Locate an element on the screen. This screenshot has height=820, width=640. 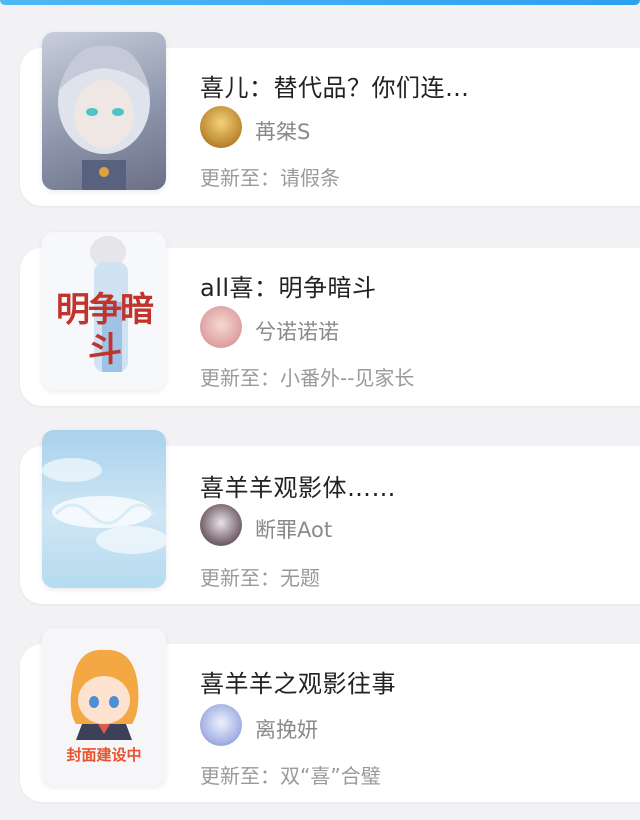
author-name: 离挽妍 is located at coordinates (286, 729).